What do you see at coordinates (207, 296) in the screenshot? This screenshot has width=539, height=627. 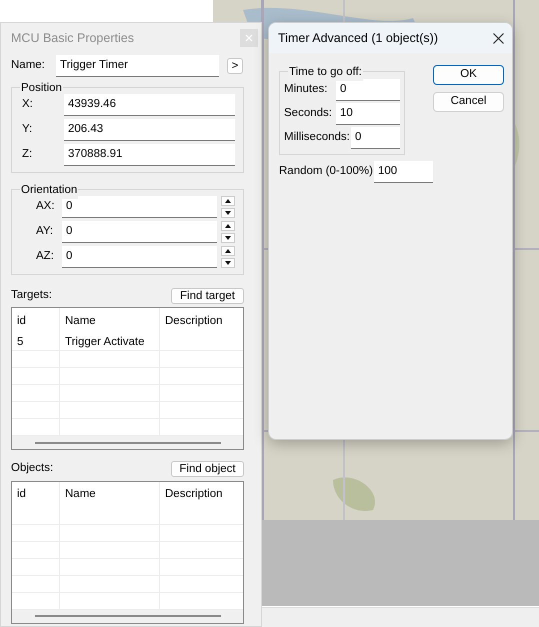 I see `find-button: Find target` at bounding box center [207, 296].